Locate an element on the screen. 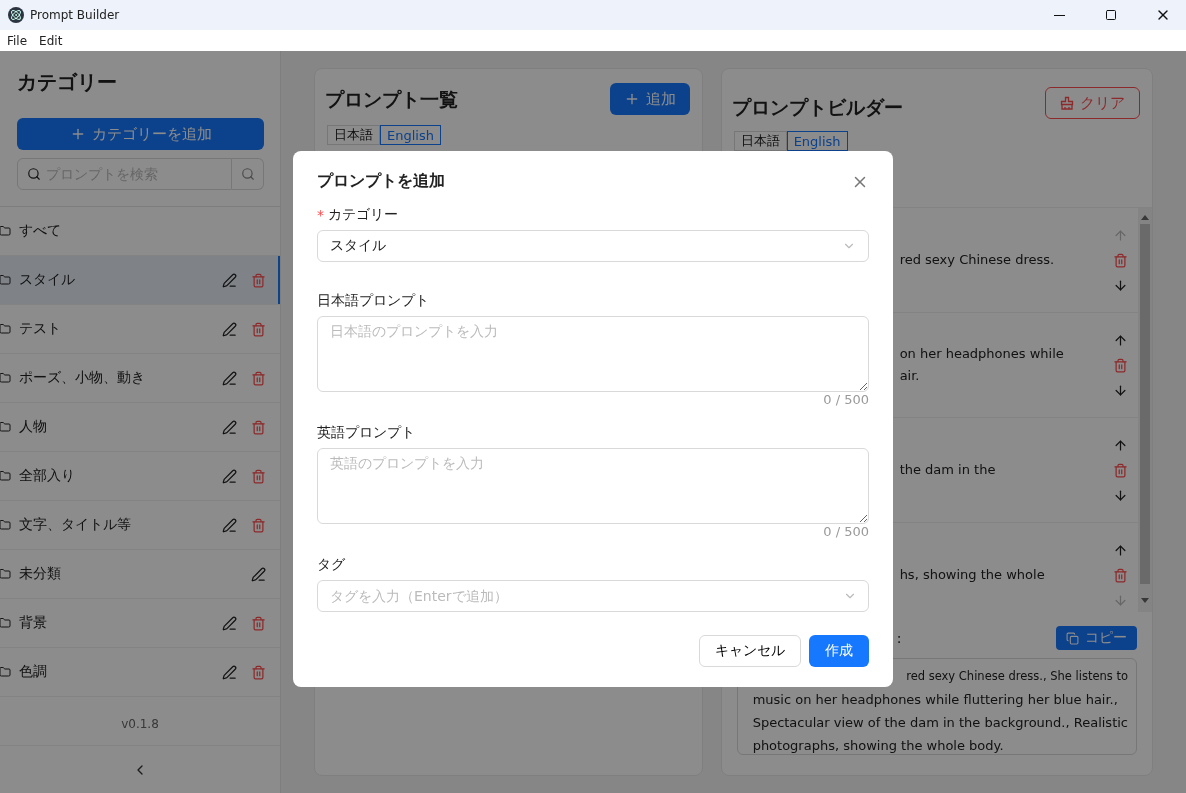  minimize-icon is located at coordinates (1059, 15).